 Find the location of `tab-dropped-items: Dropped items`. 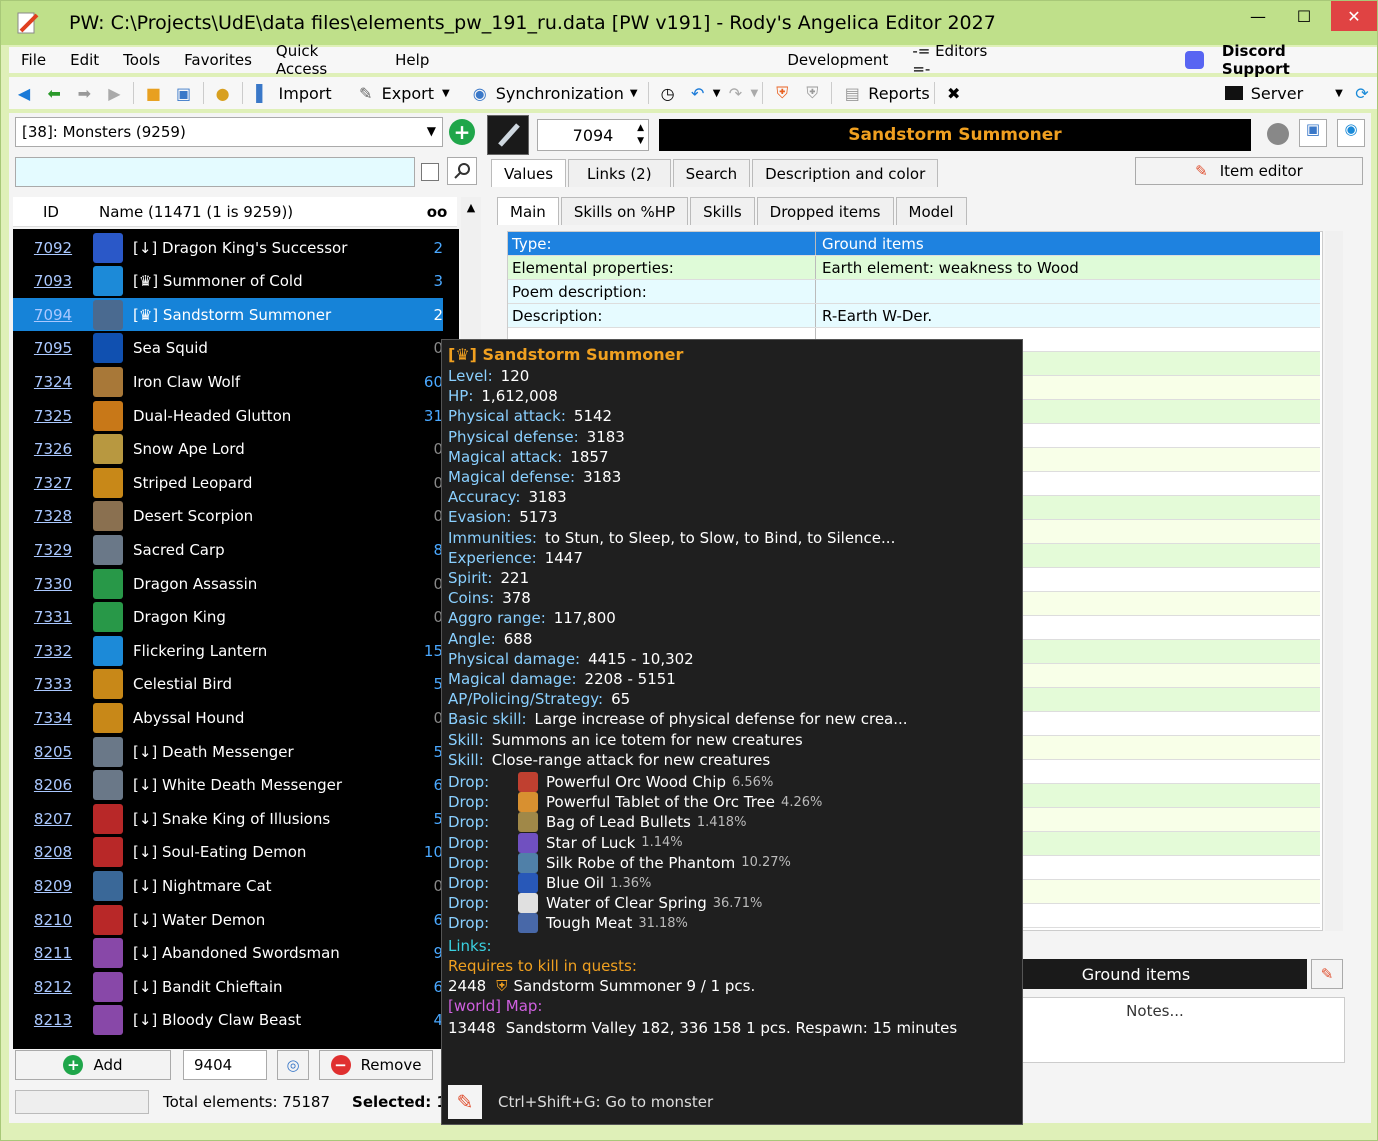

tab-dropped-items: Dropped items is located at coordinates (825, 211).